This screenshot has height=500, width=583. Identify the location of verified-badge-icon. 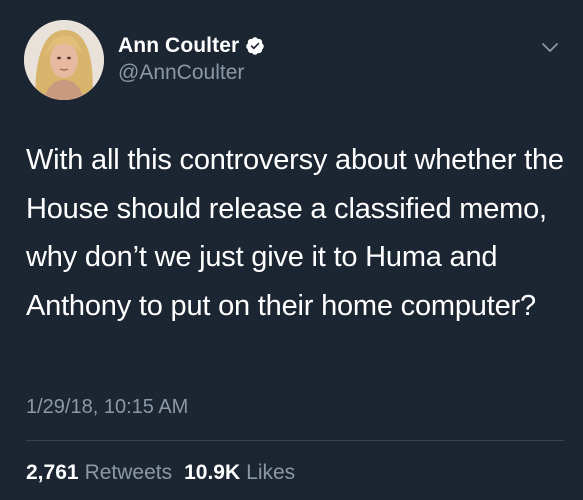
(255, 46).